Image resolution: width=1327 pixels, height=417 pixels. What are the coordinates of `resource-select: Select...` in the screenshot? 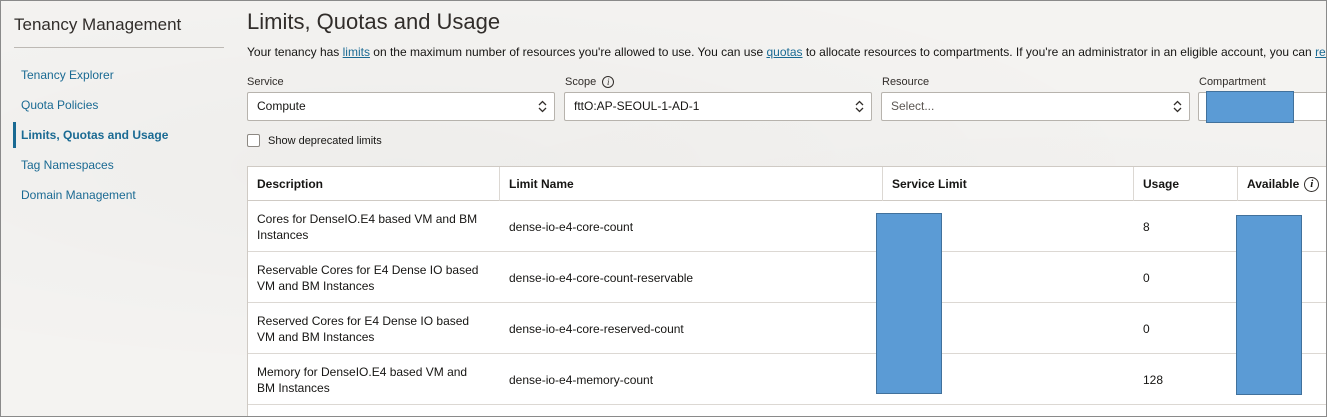 It's located at (1035, 106).